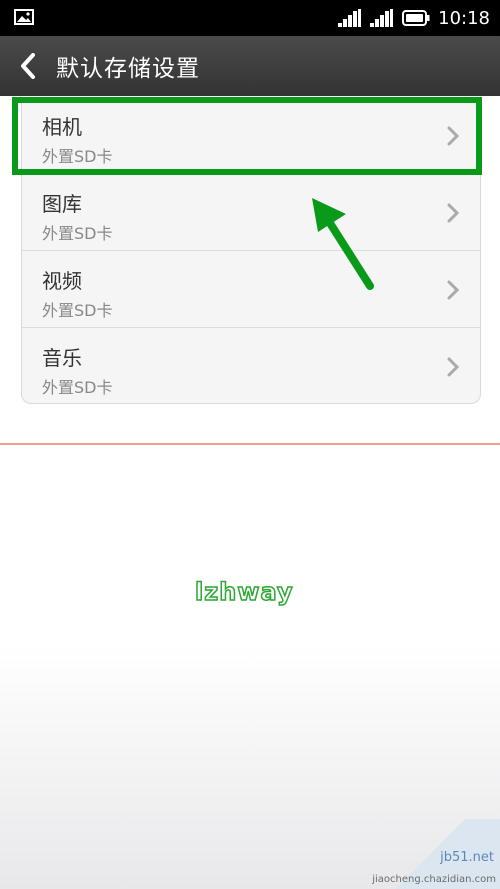 The width and height of the screenshot is (500, 889). Describe the element at coordinates (416, 18) in the screenshot. I see `battery-icon` at that location.